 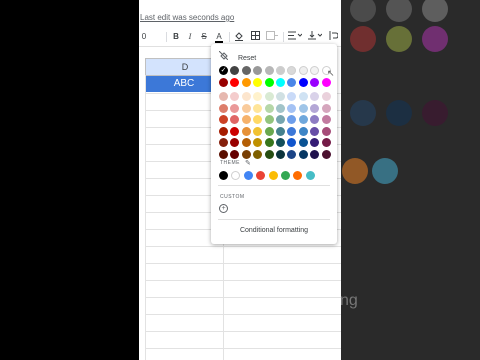 What do you see at coordinates (187, 17) in the screenshot?
I see `last-edit-link: Last edit was seconds ago` at bounding box center [187, 17].